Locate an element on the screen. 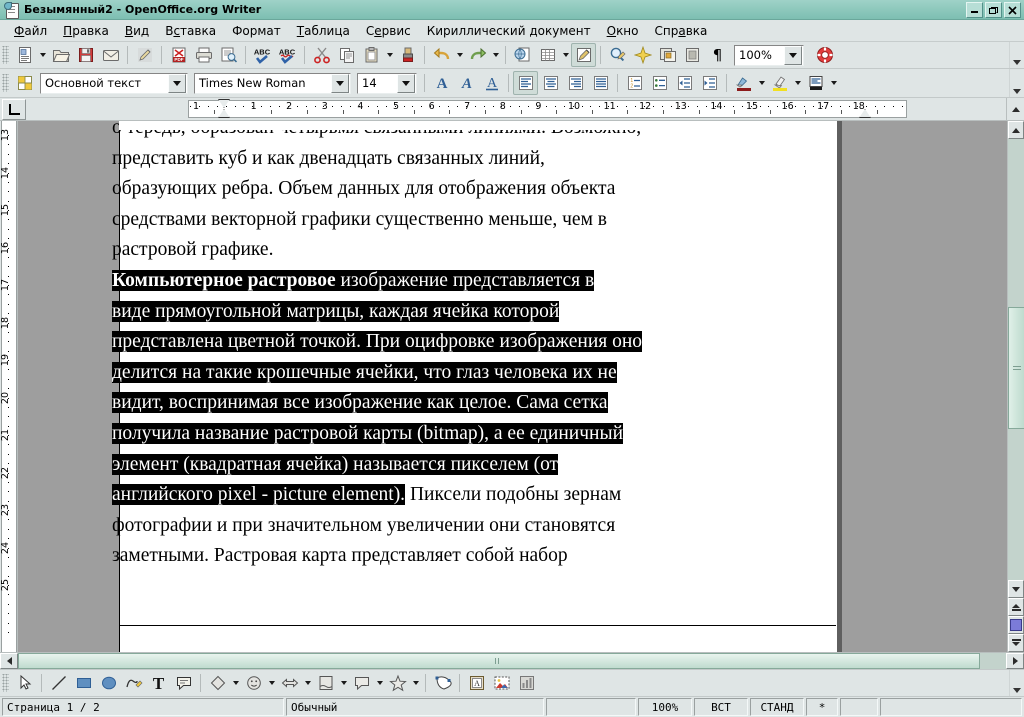  bulleted-list-button is located at coordinates (659, 83).